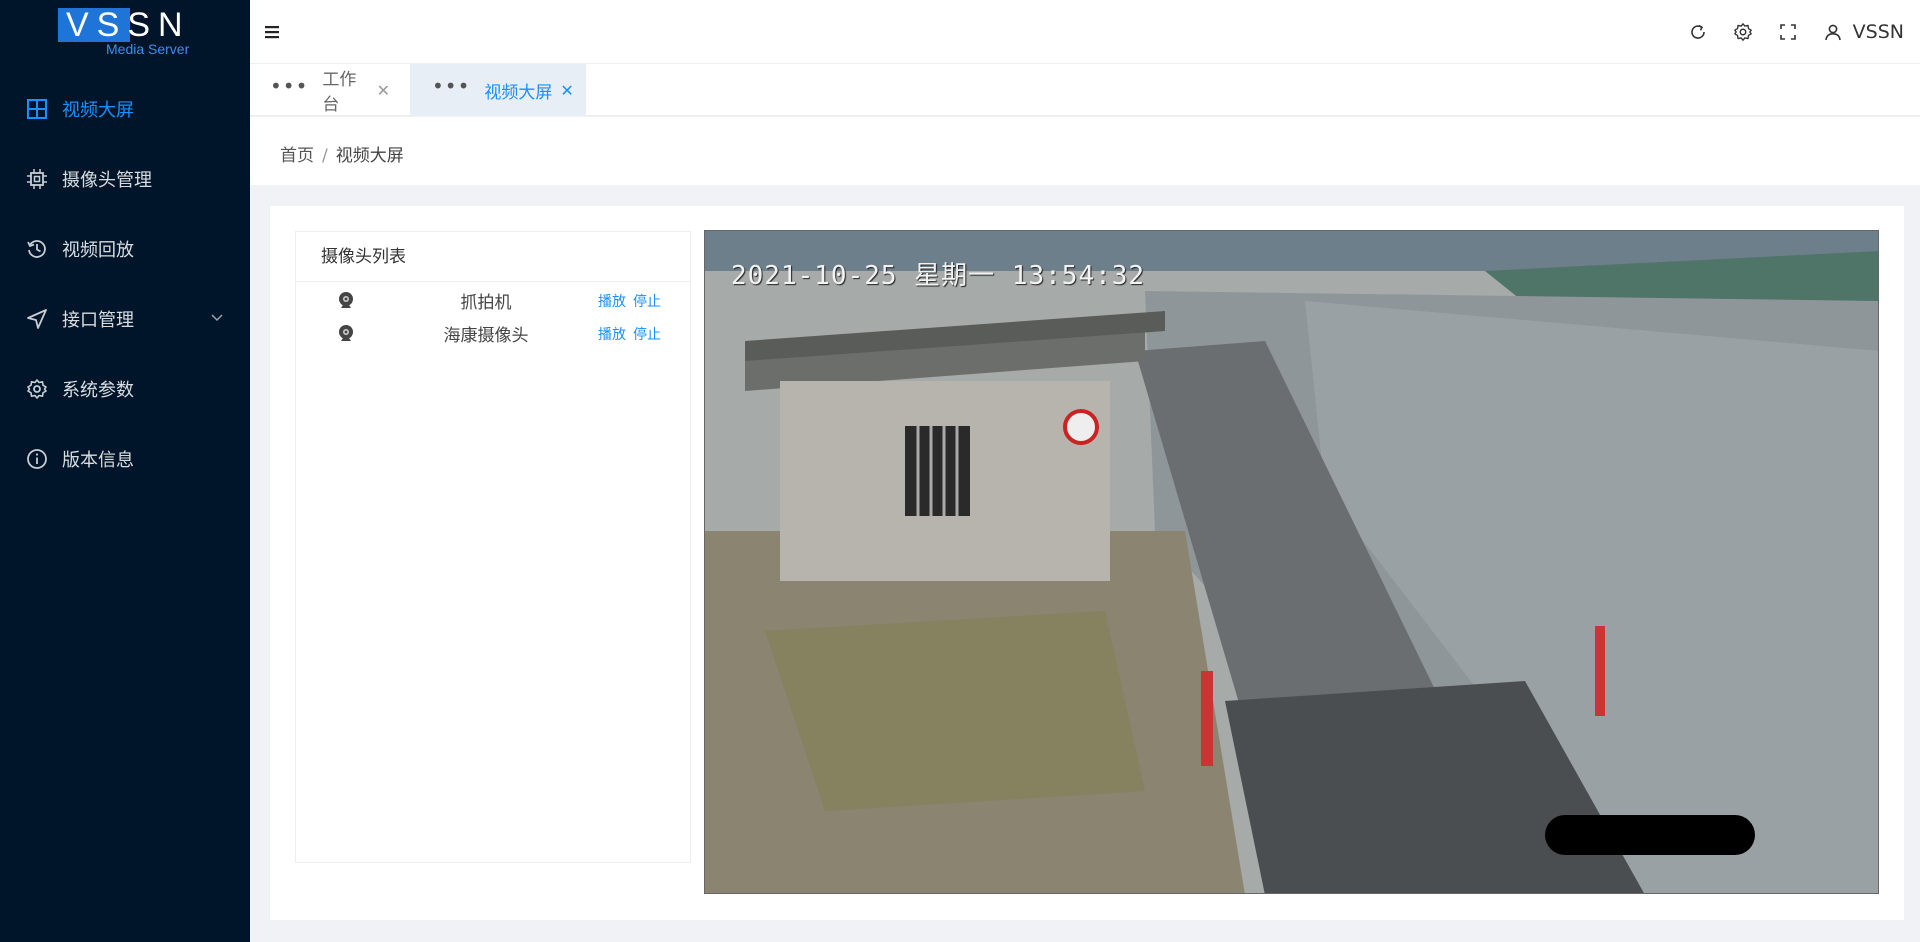  I want to click on camera-list-title: 摄像头列表, so click(493, 257).